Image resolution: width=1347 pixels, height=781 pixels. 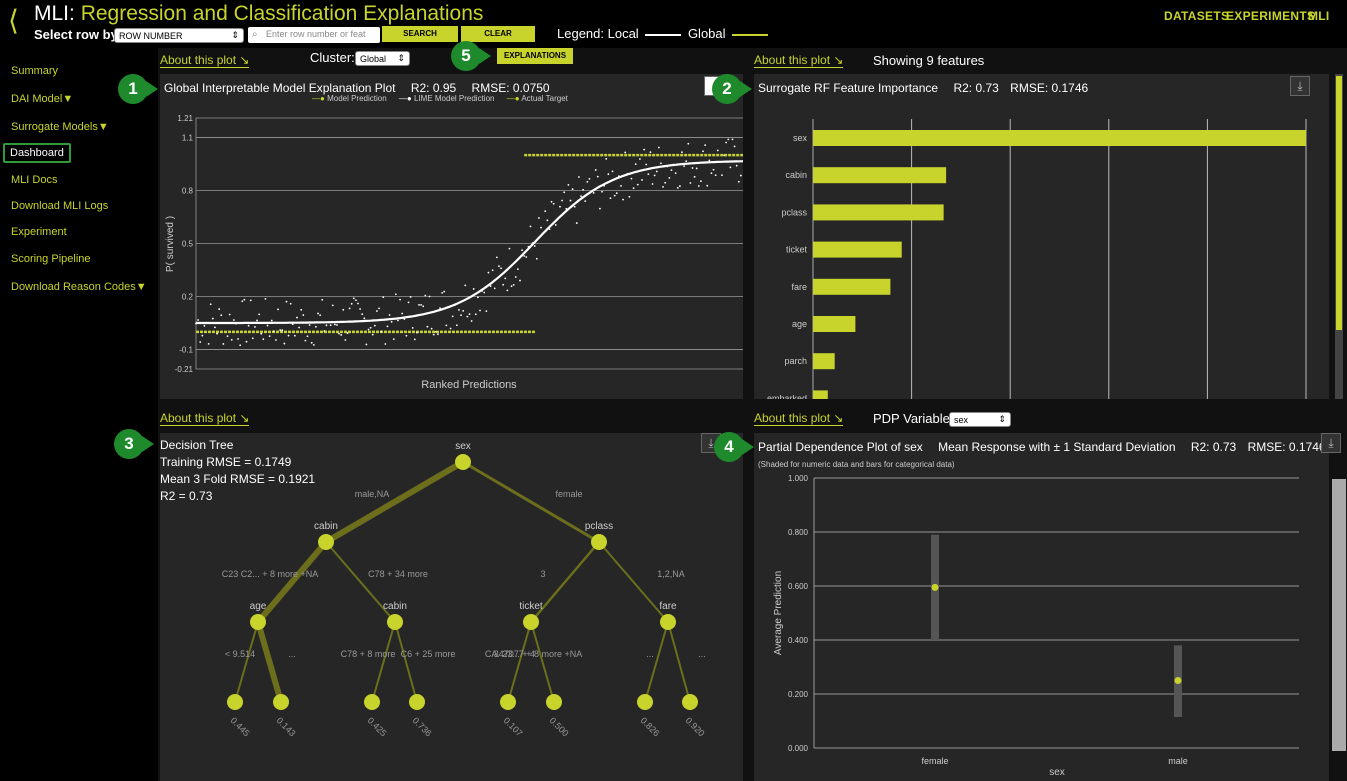 What do you see at coordinates (188, 297) in the screenshot?
I see `klime-ytick: 0.2` at bounding box center [188, 297].